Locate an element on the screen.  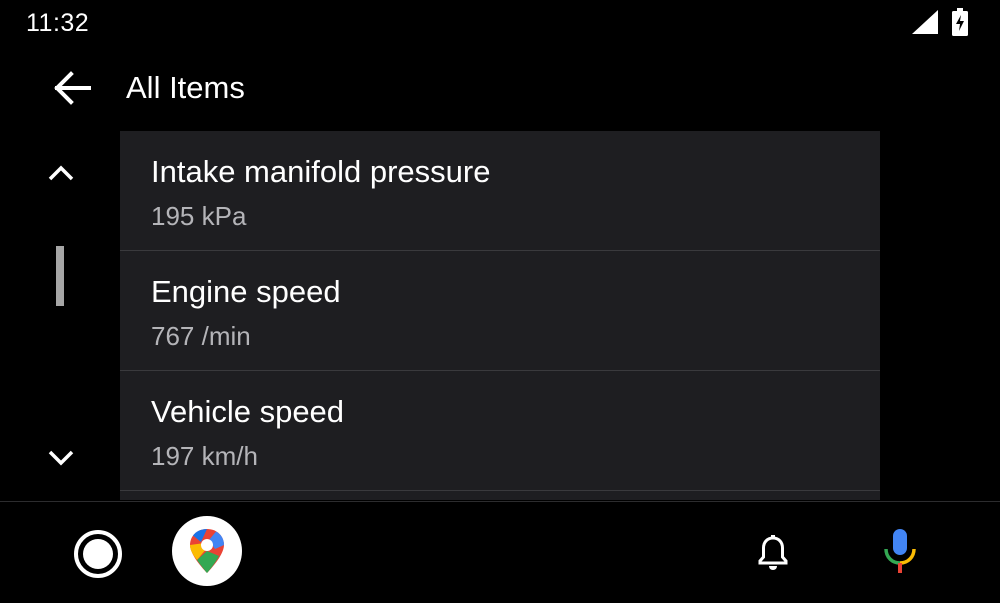
microphone-icon is located at coordinates (900, 551).